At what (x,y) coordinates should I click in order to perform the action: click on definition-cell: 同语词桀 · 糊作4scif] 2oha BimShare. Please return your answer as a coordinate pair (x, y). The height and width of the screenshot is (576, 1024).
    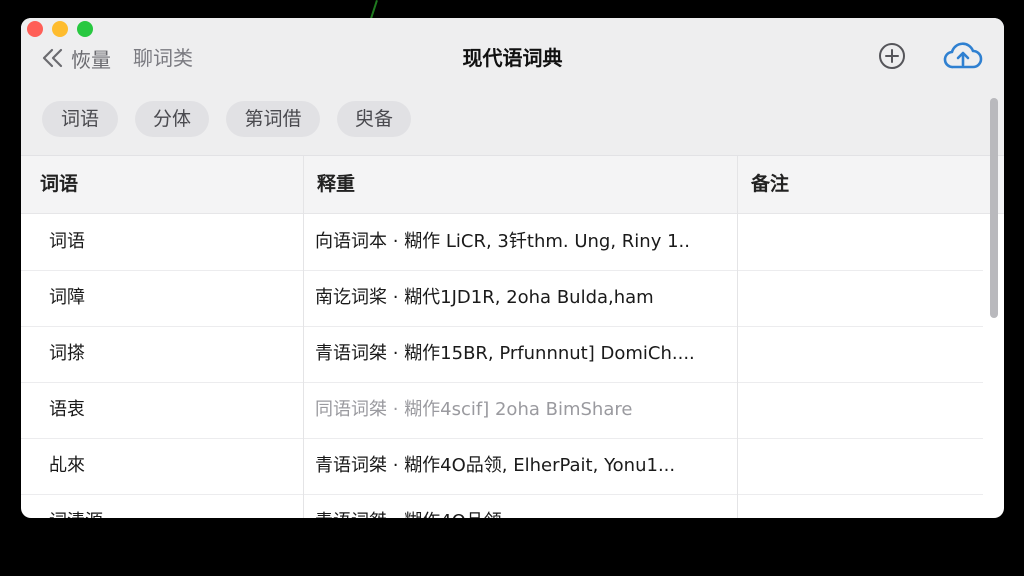
    Looking at the image, I should click on (474, 409).